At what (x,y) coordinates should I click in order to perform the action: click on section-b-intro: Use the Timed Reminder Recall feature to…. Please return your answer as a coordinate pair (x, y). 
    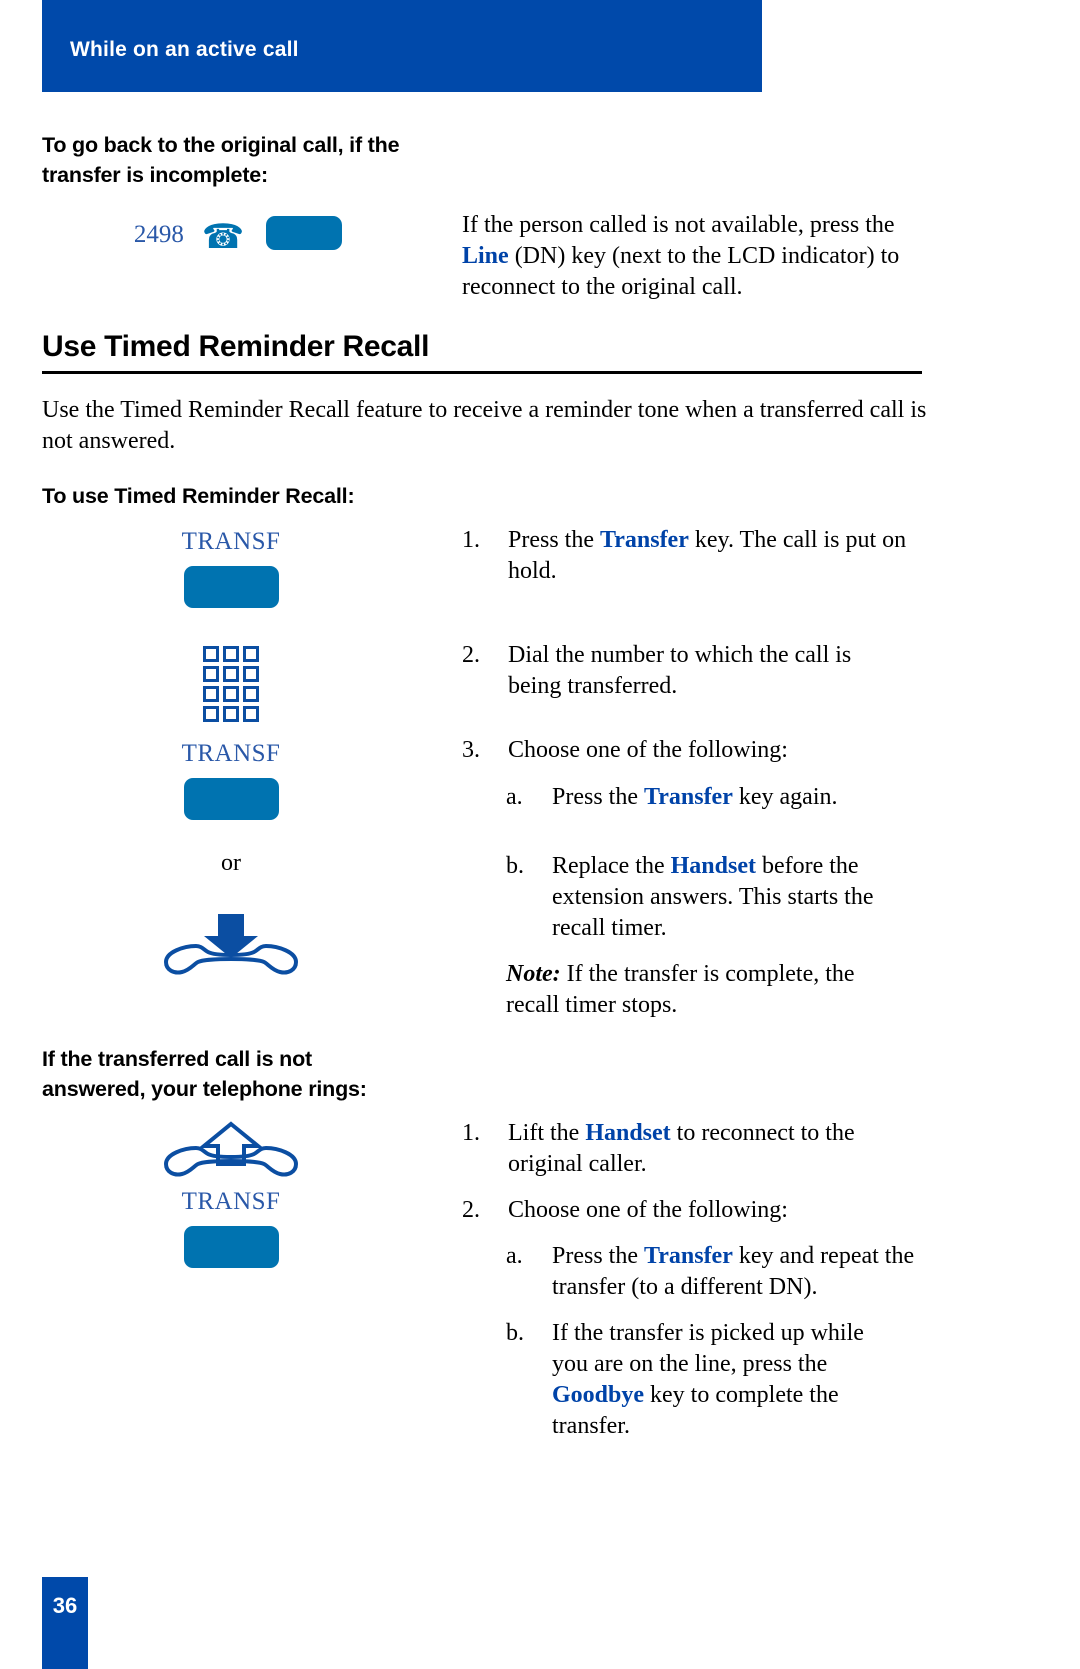
    Looking at the image, I should click on (484, 425).